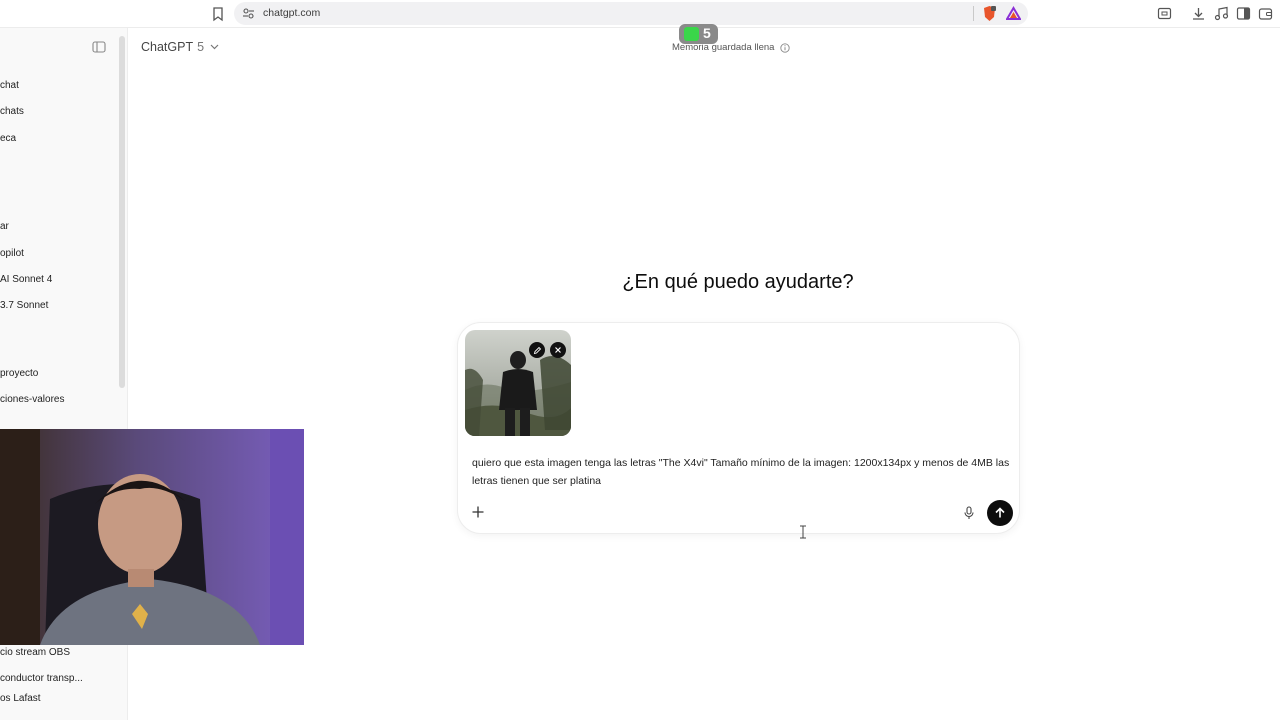 The image size is (1280, 720). Describe the element at coordinates (631, 13) in the screenshot. I see `address-bar: chatgpt.com` at that location.